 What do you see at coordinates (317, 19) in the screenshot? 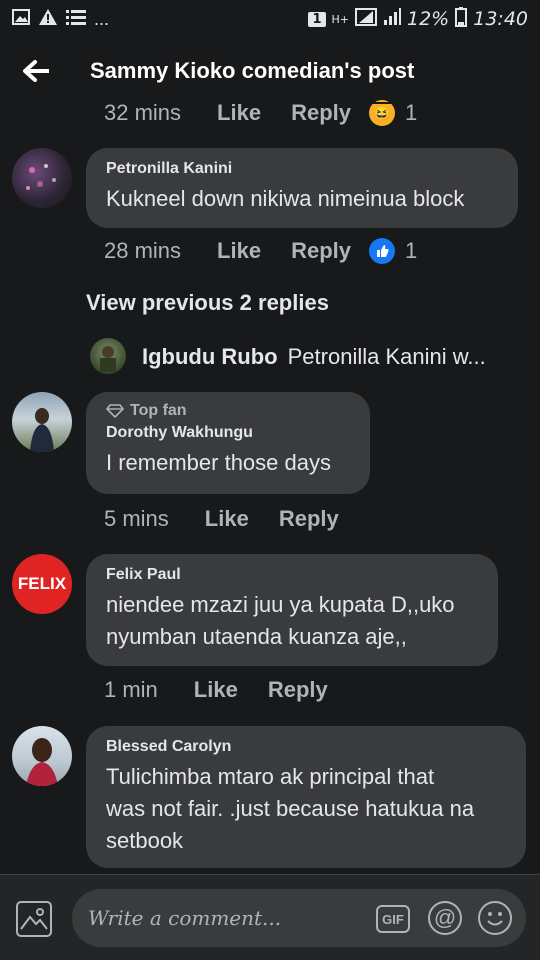
I see `sim-icon: 1` at bounding box center [317, 19].